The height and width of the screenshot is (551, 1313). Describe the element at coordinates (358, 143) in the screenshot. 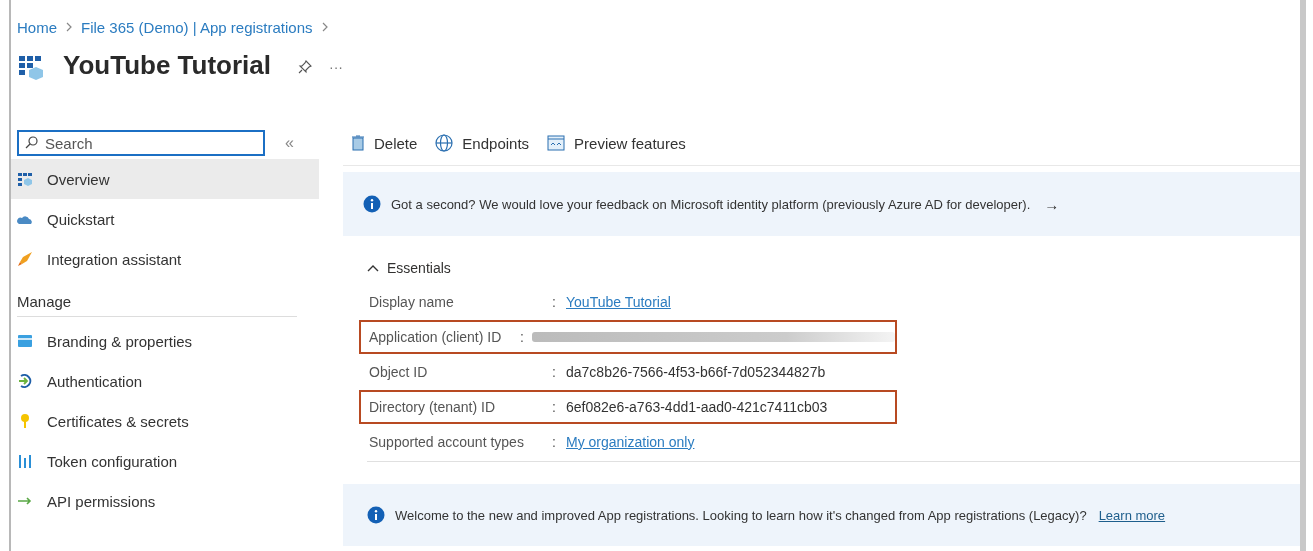

I see `trash-icon` at that location.